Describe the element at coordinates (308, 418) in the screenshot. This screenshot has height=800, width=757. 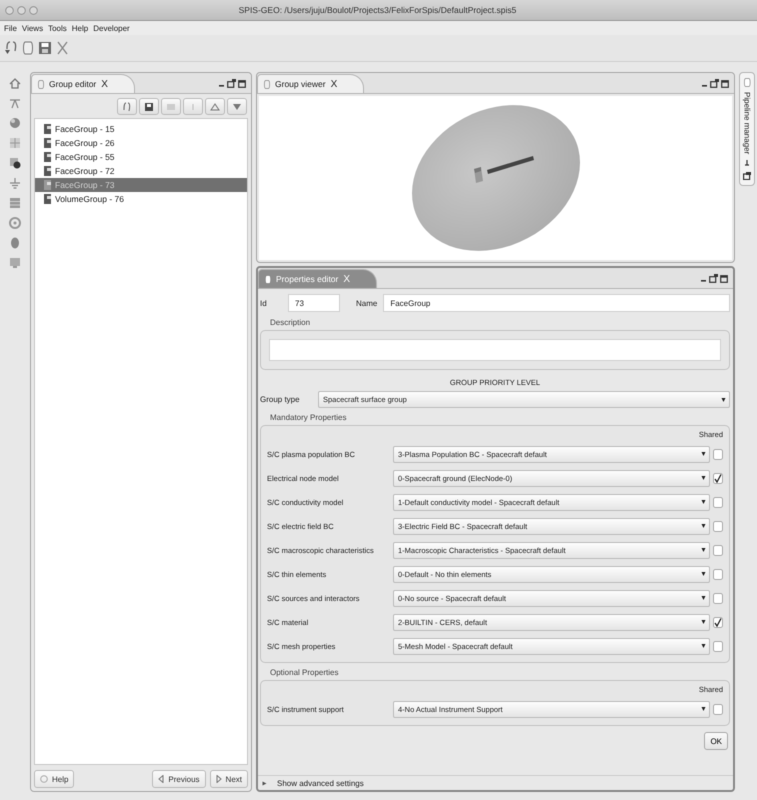
I see `section-title: Mandatory Properties` at that location.